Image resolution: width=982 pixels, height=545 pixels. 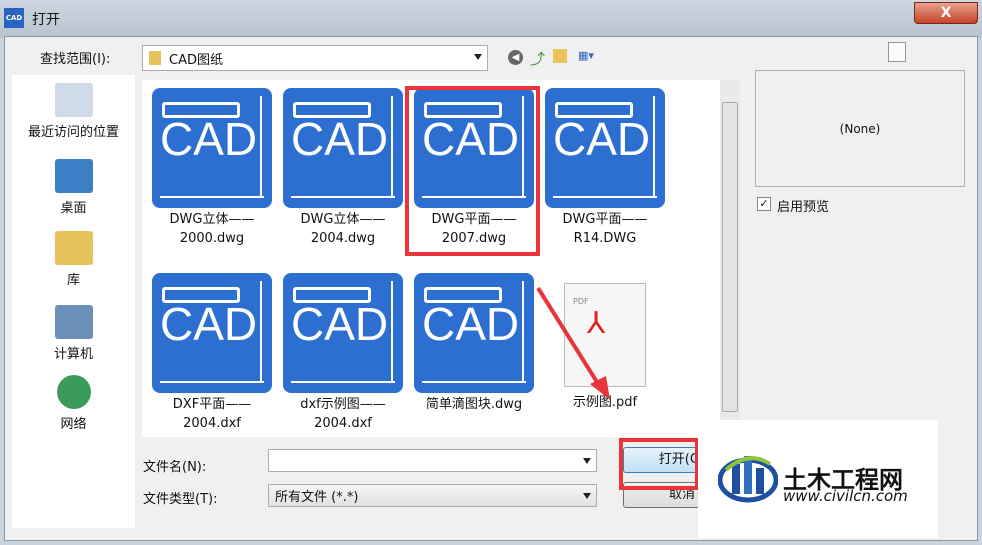 I want to click on close-button: X, so click(x=946, y=13).